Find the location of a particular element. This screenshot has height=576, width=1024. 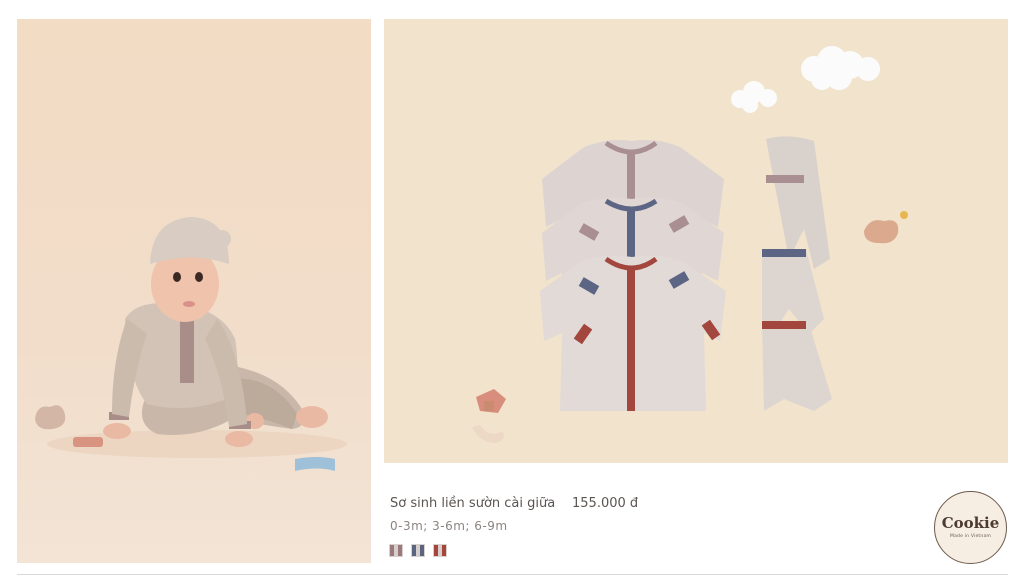

baby-model-illustration is located at coordinates (191, 344).